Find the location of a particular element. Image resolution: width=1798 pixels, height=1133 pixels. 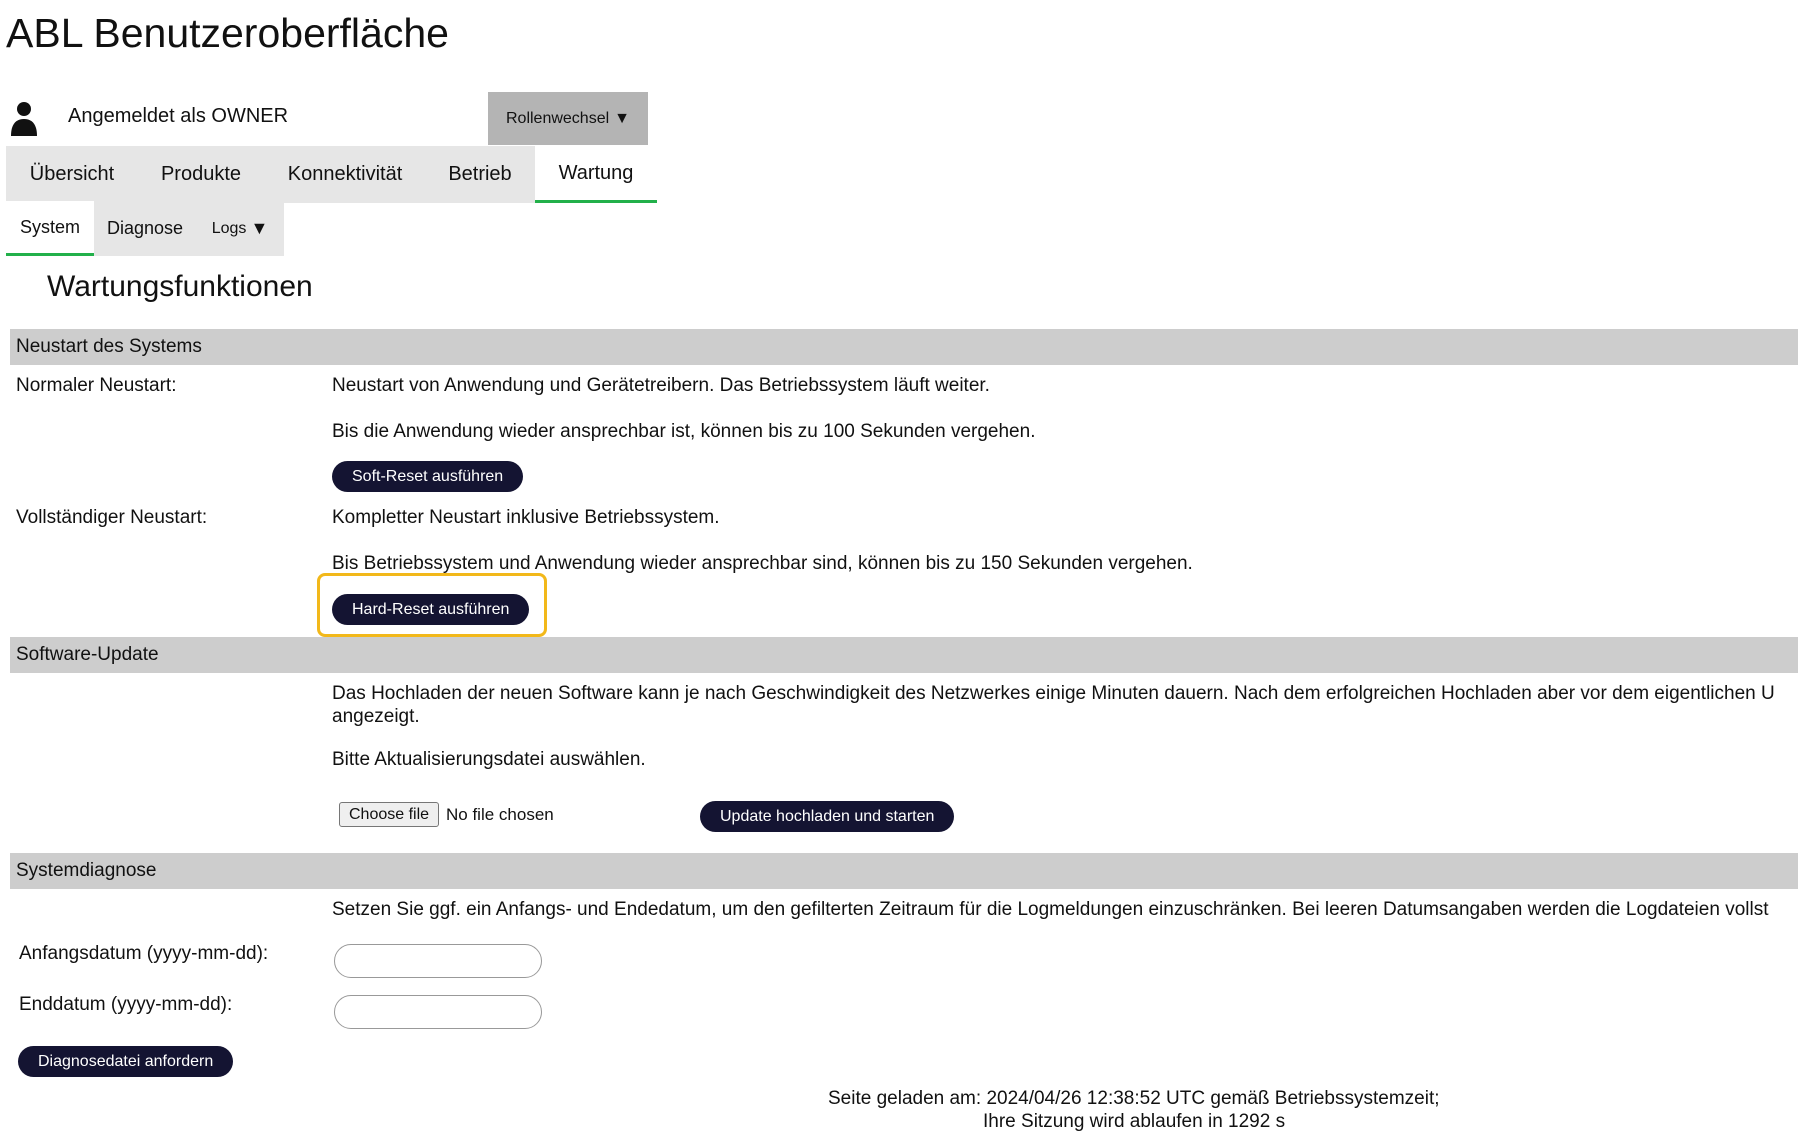

app-title: ABL Benutzeroberfläche is located at coordinates (227, 33).